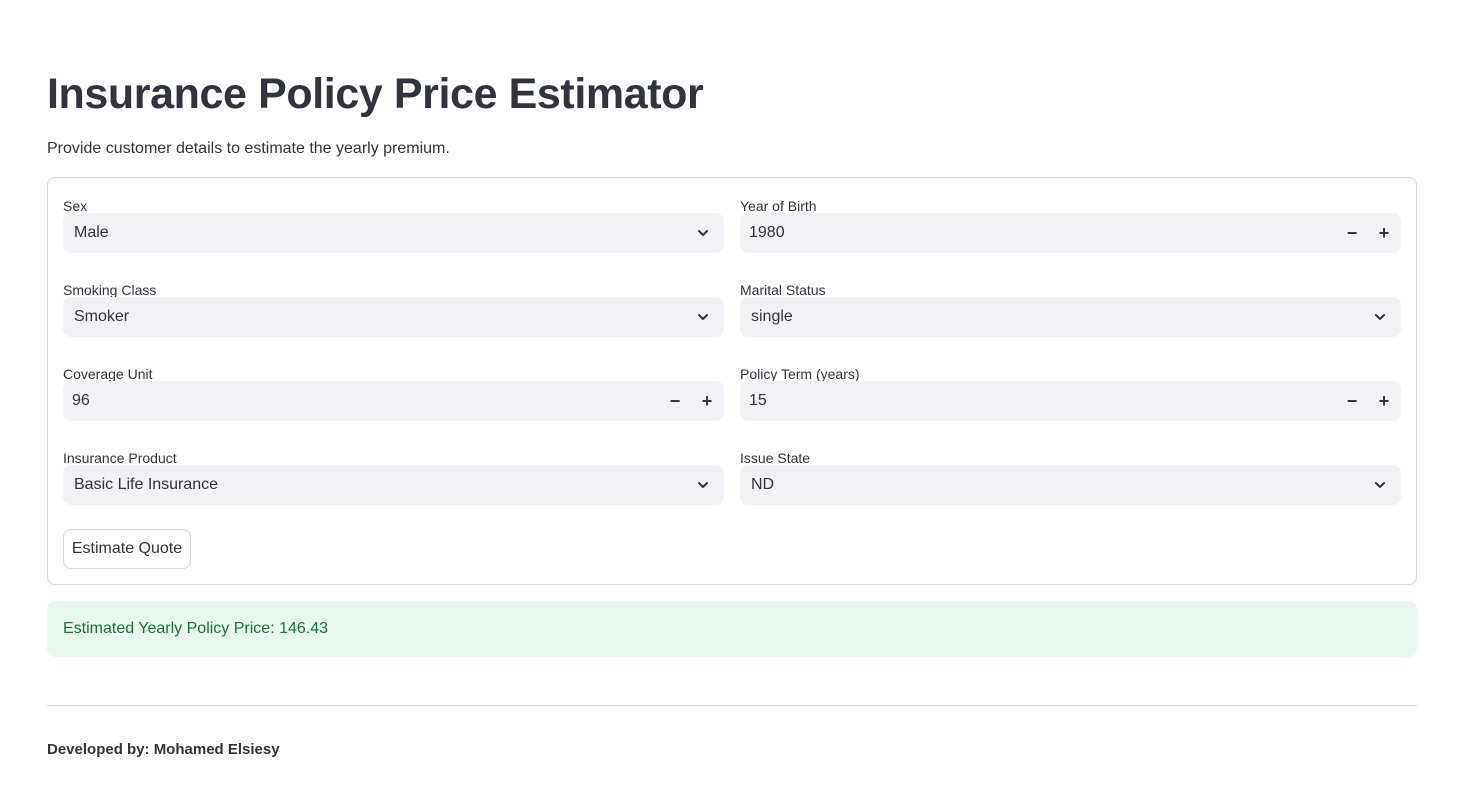 This screenshot has height=787, width=1473. What do you see at coordinates (732, 629) in the screenshot?
I see `success-alert: Estimated Yearly Policy Price: 146.43` at bounding box center [732, 629].